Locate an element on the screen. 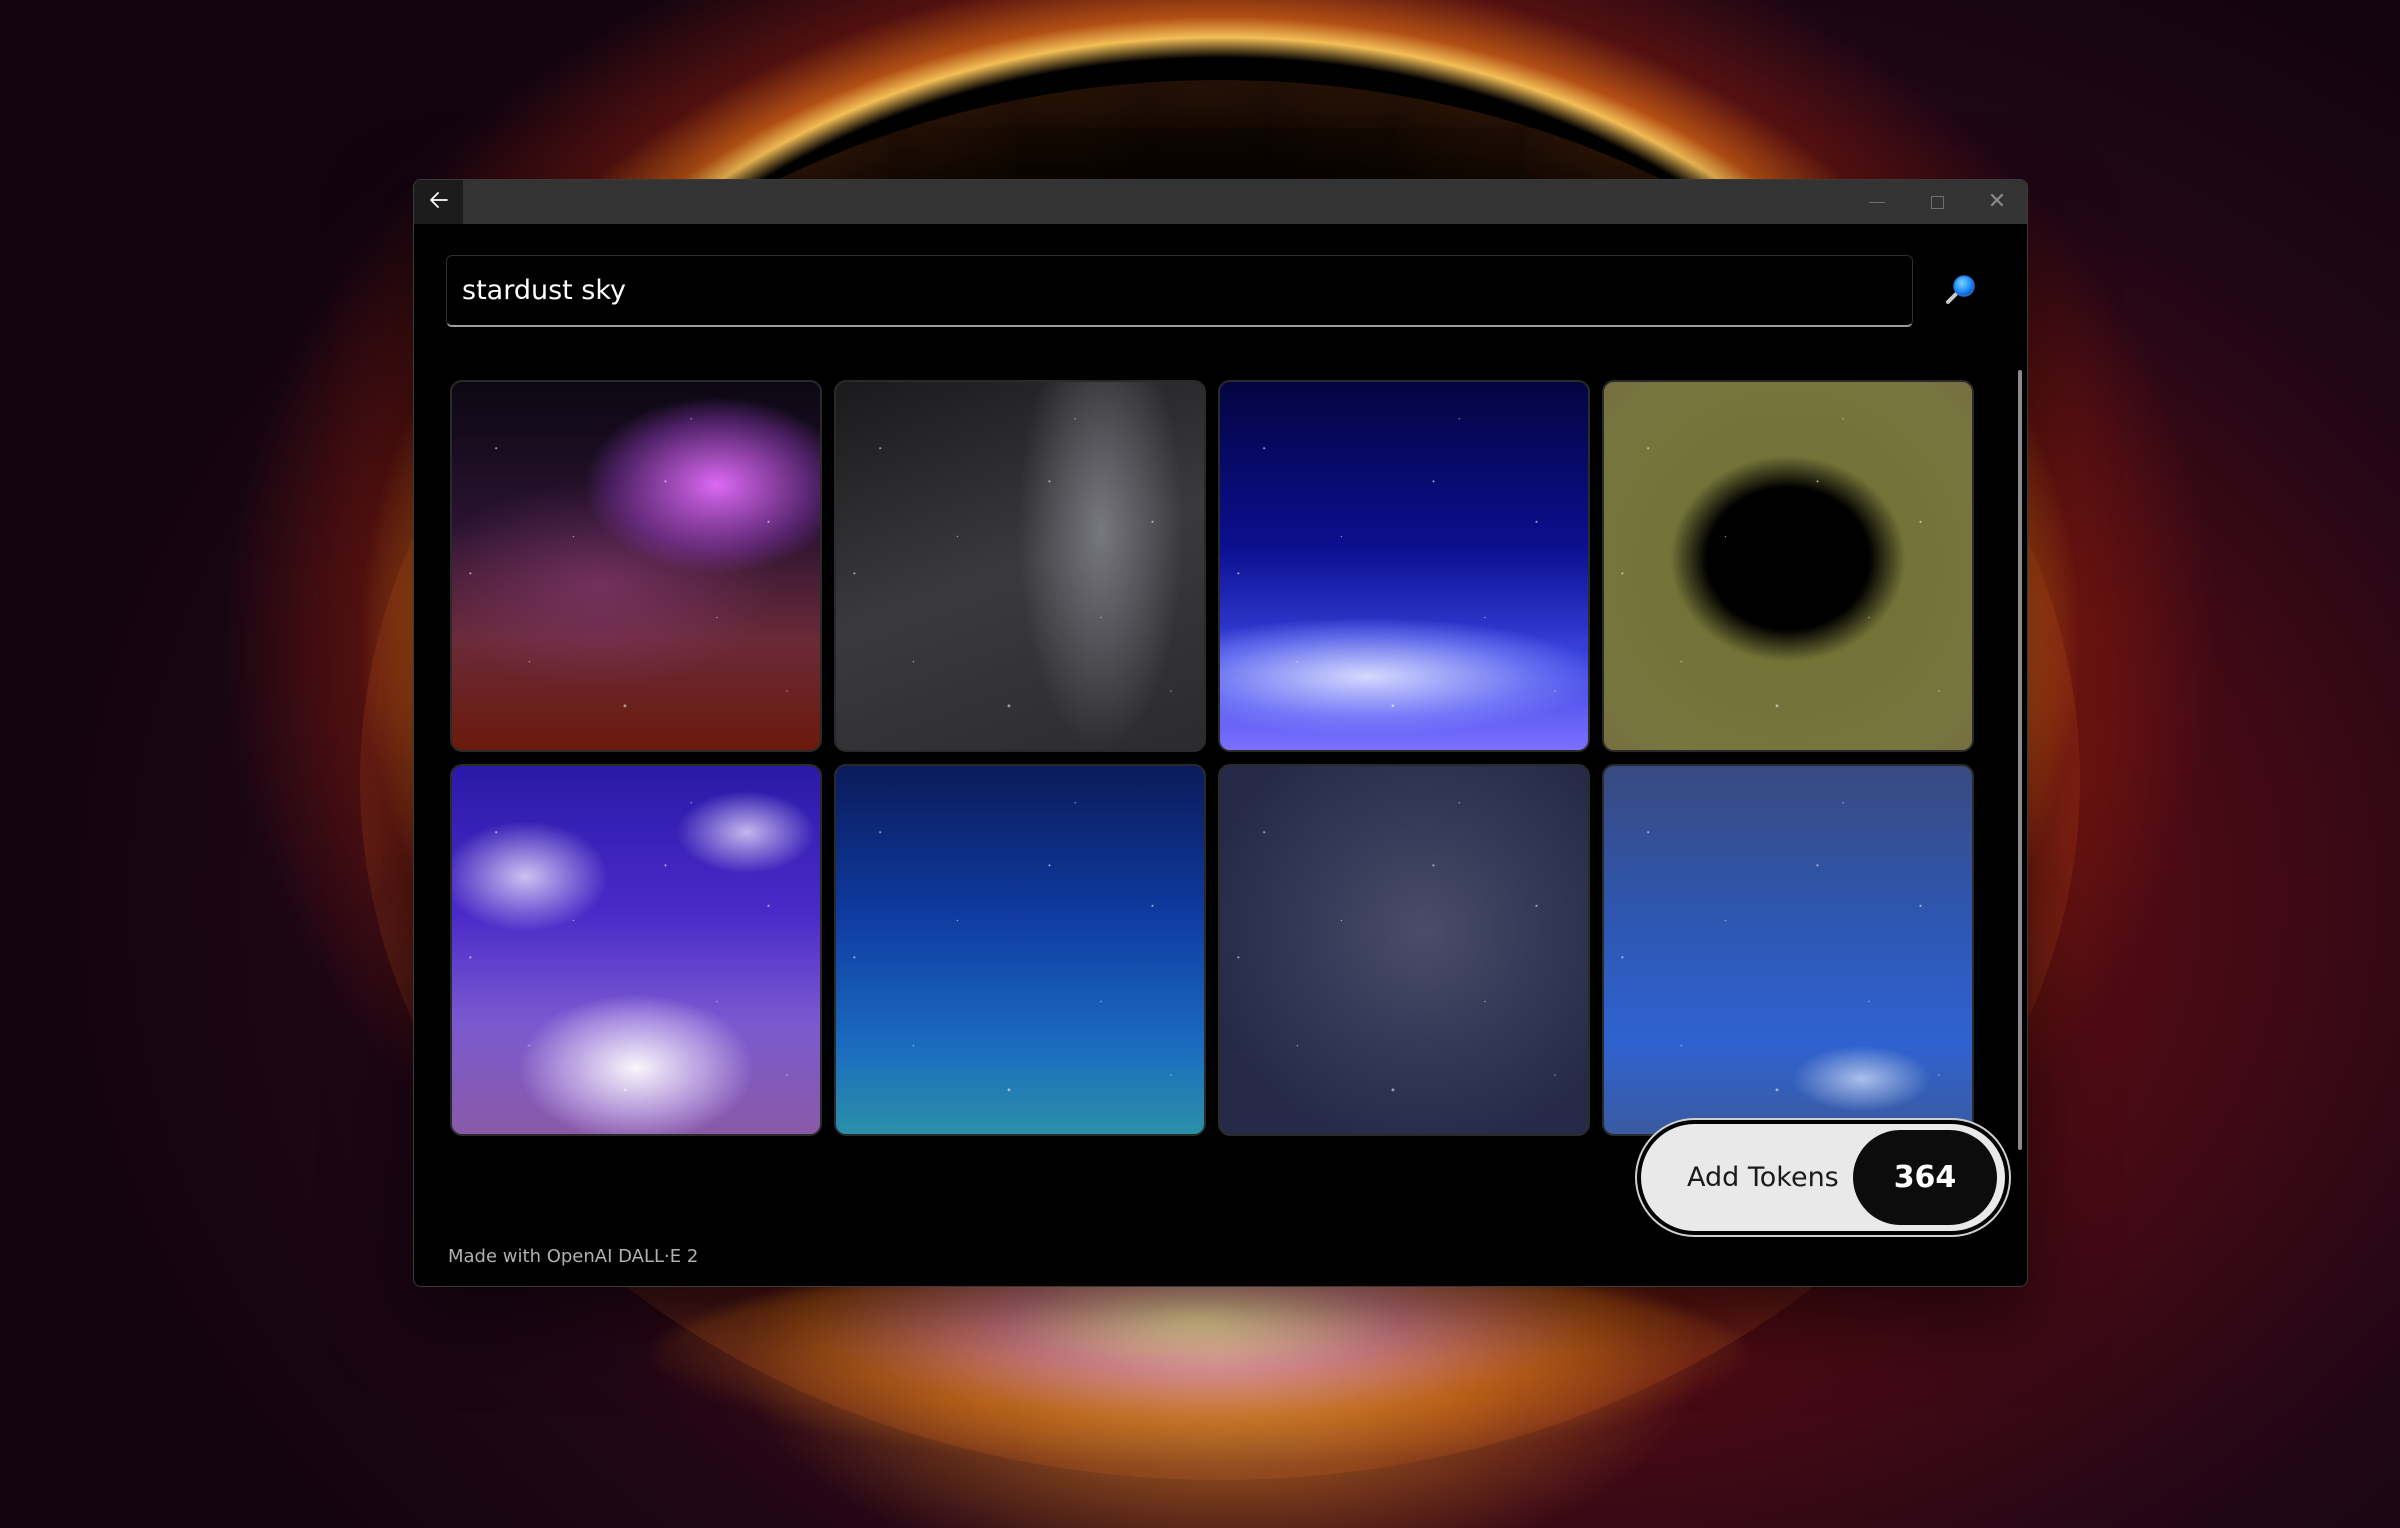 The height and width of the screenshot is (1528, 2400). search-input is located at coordinates (1179, 290).